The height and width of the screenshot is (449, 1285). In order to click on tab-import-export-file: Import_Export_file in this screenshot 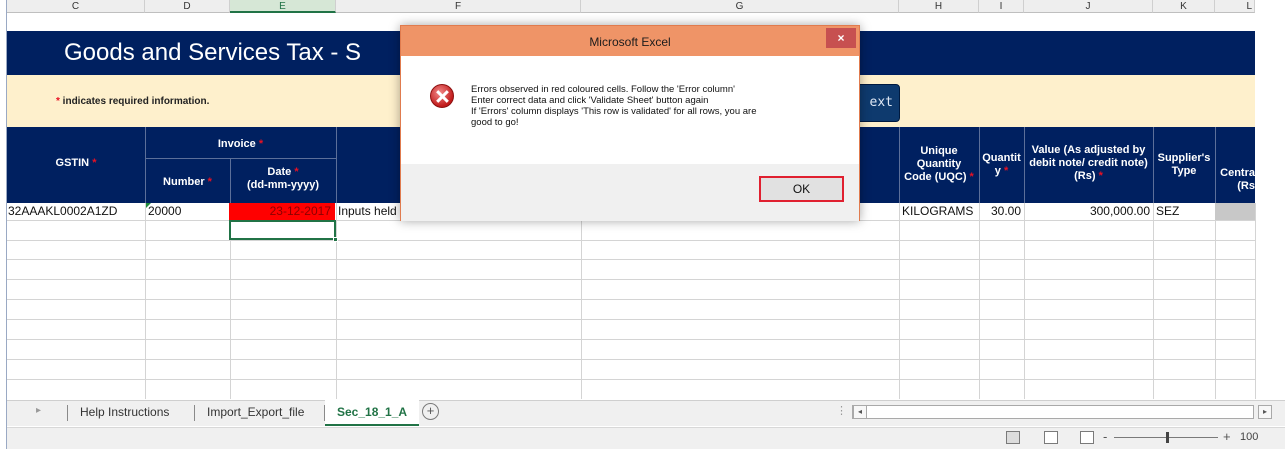, I will do `click(255, 413)`.